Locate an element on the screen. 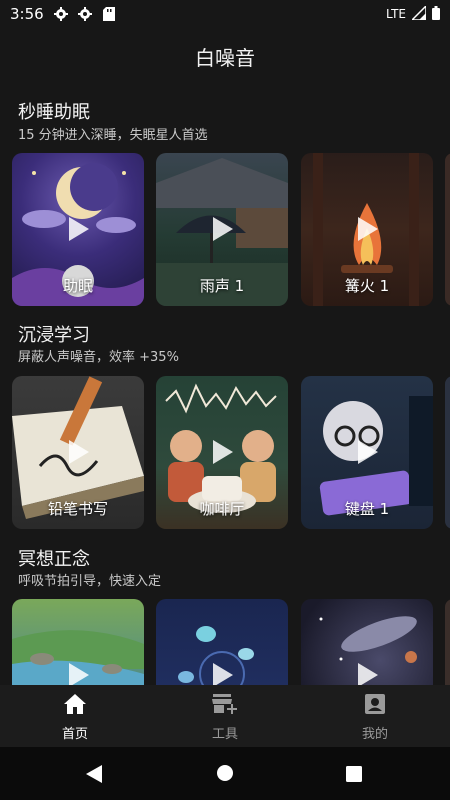 The width and height of the screenshot is (450, 800). back-icon is located at coordinates (94, 776).